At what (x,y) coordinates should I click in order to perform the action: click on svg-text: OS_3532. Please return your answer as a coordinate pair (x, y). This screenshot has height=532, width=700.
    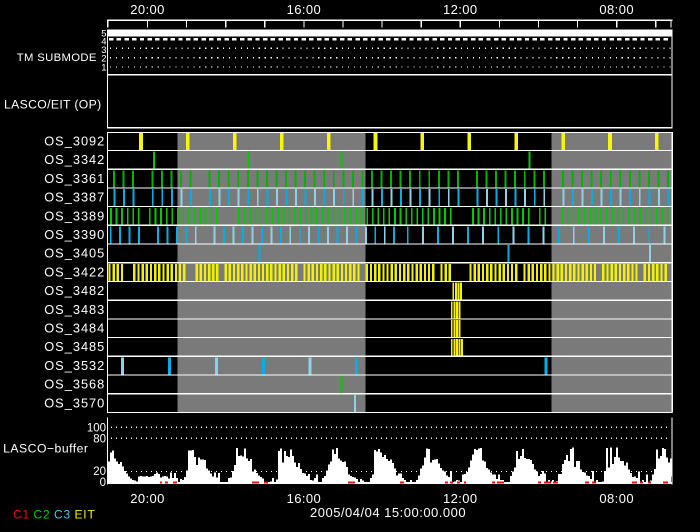
    Looking at the image, I should click on (74, 365).